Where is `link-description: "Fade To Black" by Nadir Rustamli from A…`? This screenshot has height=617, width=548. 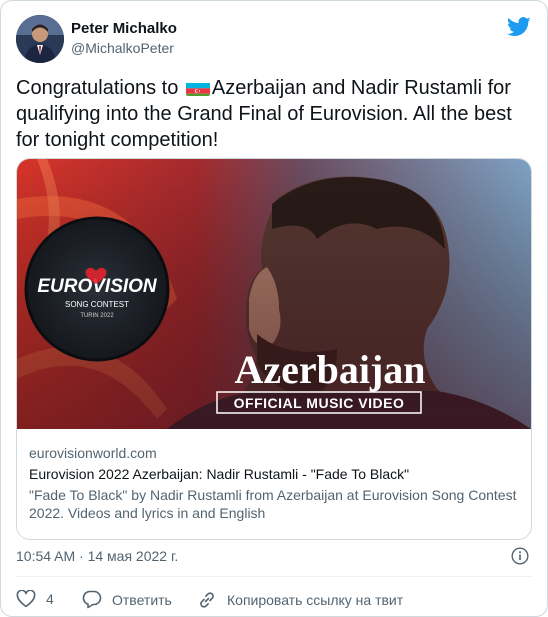 link-description: "Fade To Black" by Nadir Rustamli from A… is located at coordinates (273, 504).